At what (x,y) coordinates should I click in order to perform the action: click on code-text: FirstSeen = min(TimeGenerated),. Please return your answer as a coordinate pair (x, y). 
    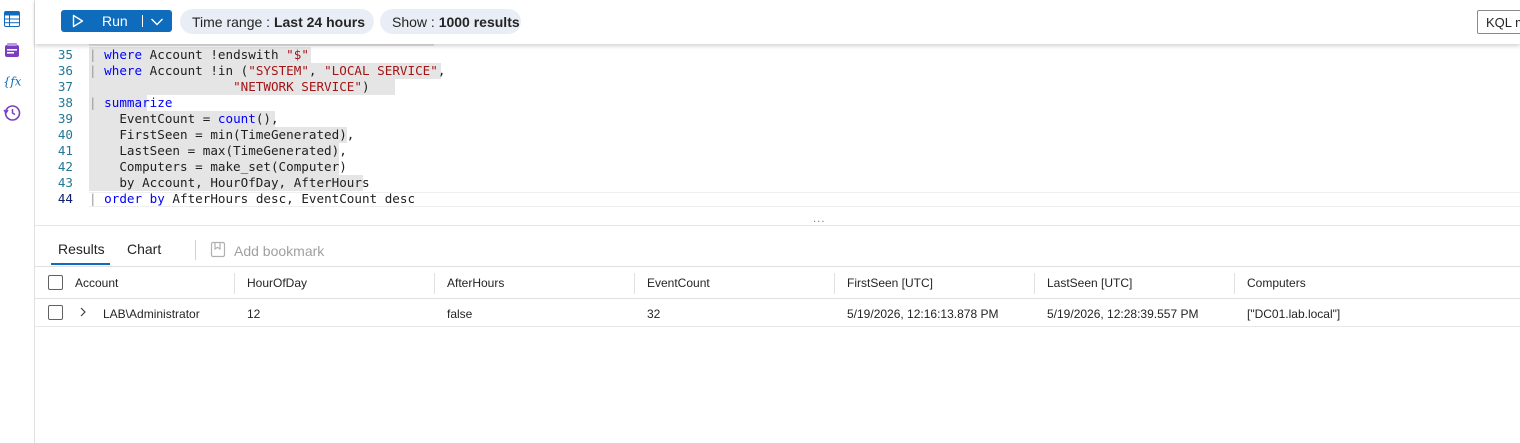
    Looking at the image, I should click on (221, 135).